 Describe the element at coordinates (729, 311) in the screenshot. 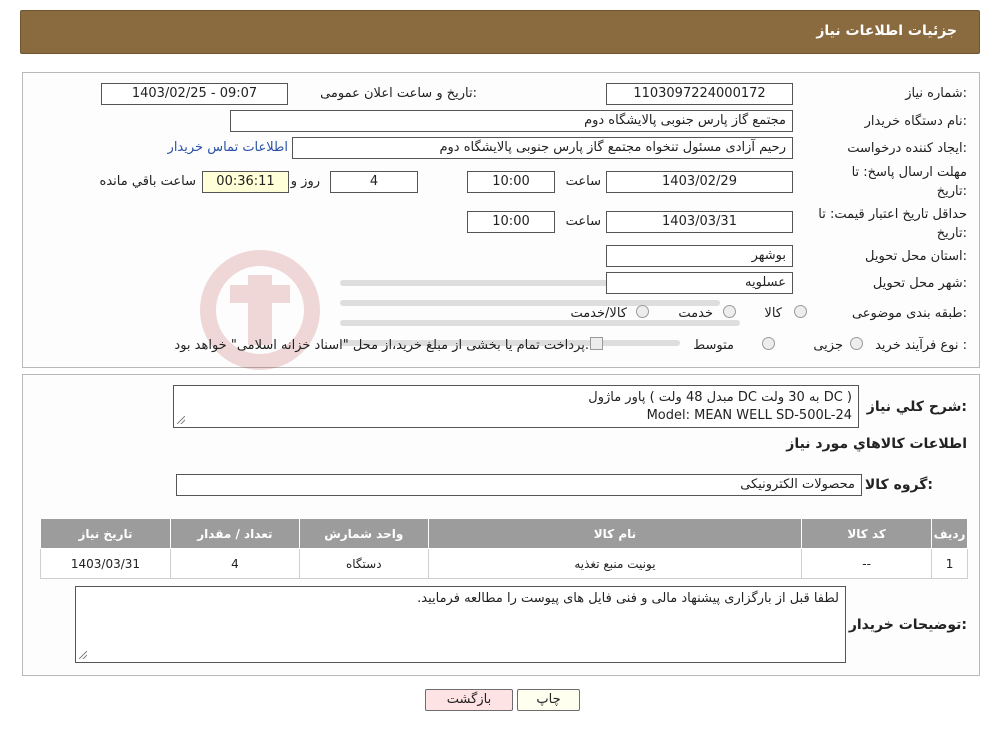

I see `category-radio-service` at that location.